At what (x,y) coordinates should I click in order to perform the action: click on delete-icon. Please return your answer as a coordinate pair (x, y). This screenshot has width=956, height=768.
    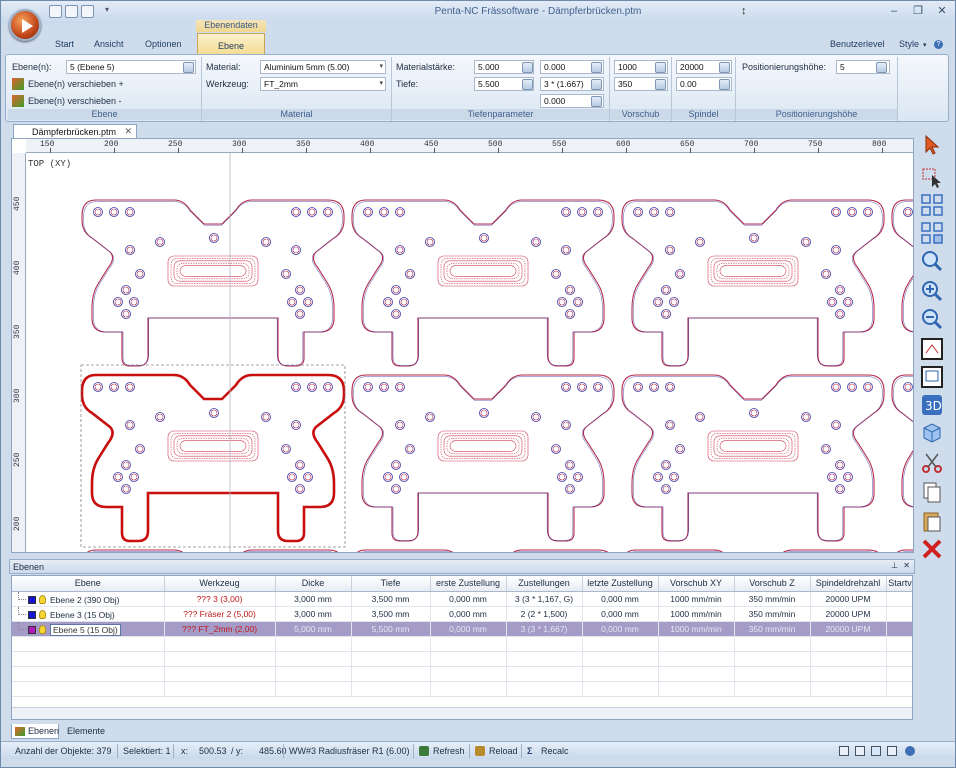
    Looking at the image, I should click on (932, 549).